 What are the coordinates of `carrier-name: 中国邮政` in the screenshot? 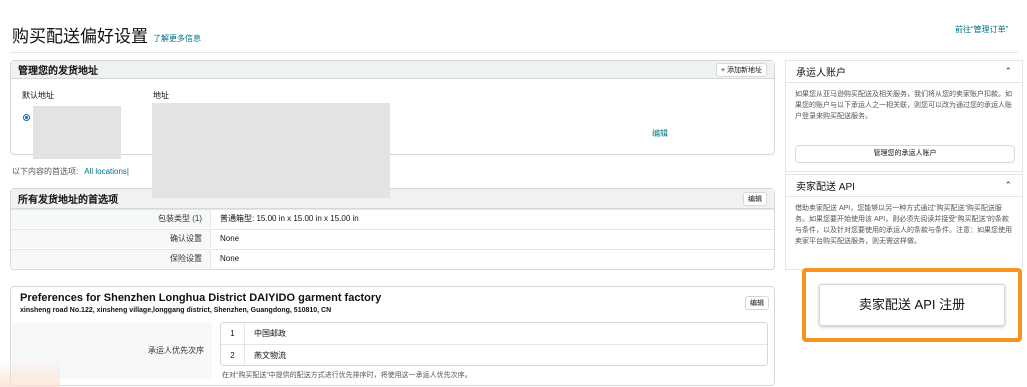 It's located at (270, 333).